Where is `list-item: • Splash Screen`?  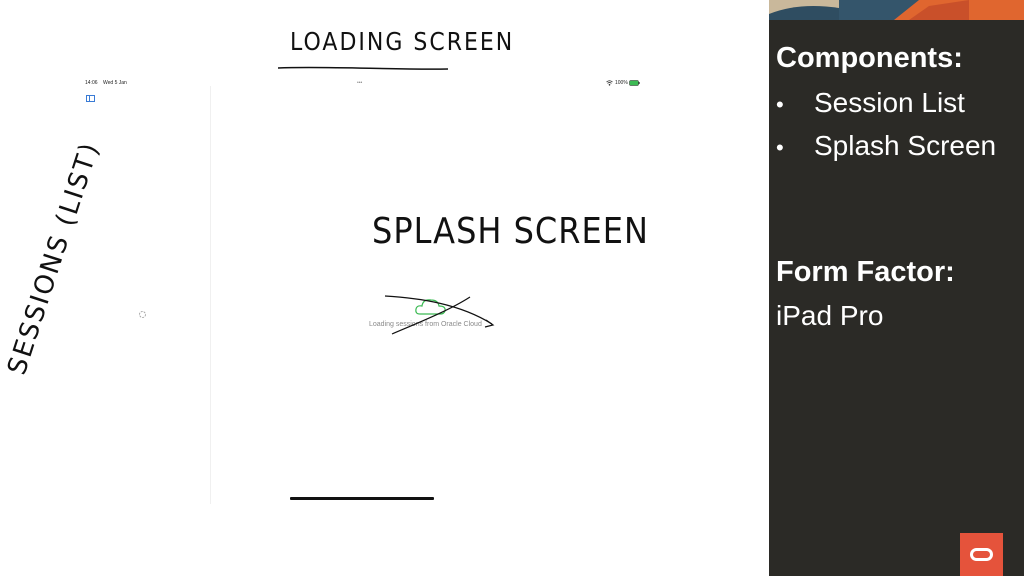
list-item: • Splash Screen is located at coordinates (886, 152).